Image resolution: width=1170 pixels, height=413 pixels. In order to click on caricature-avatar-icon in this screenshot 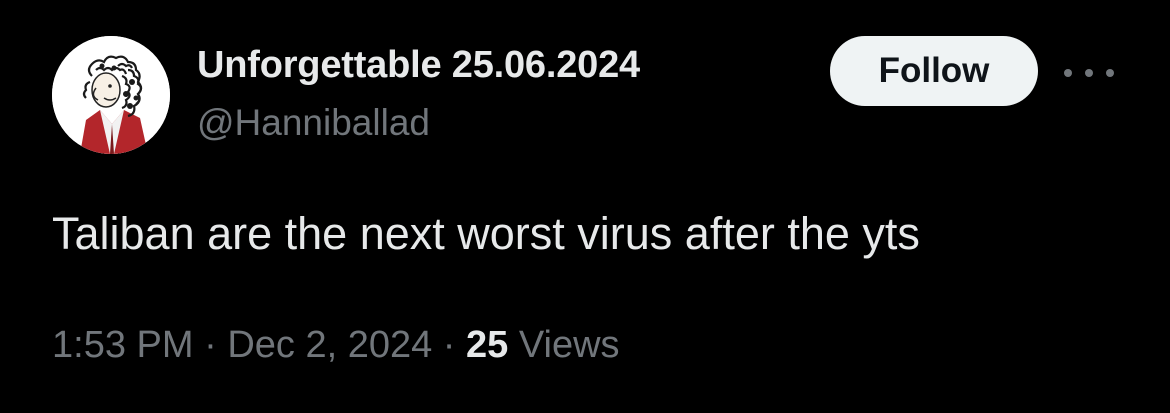, I will do `click(111, 95)`.